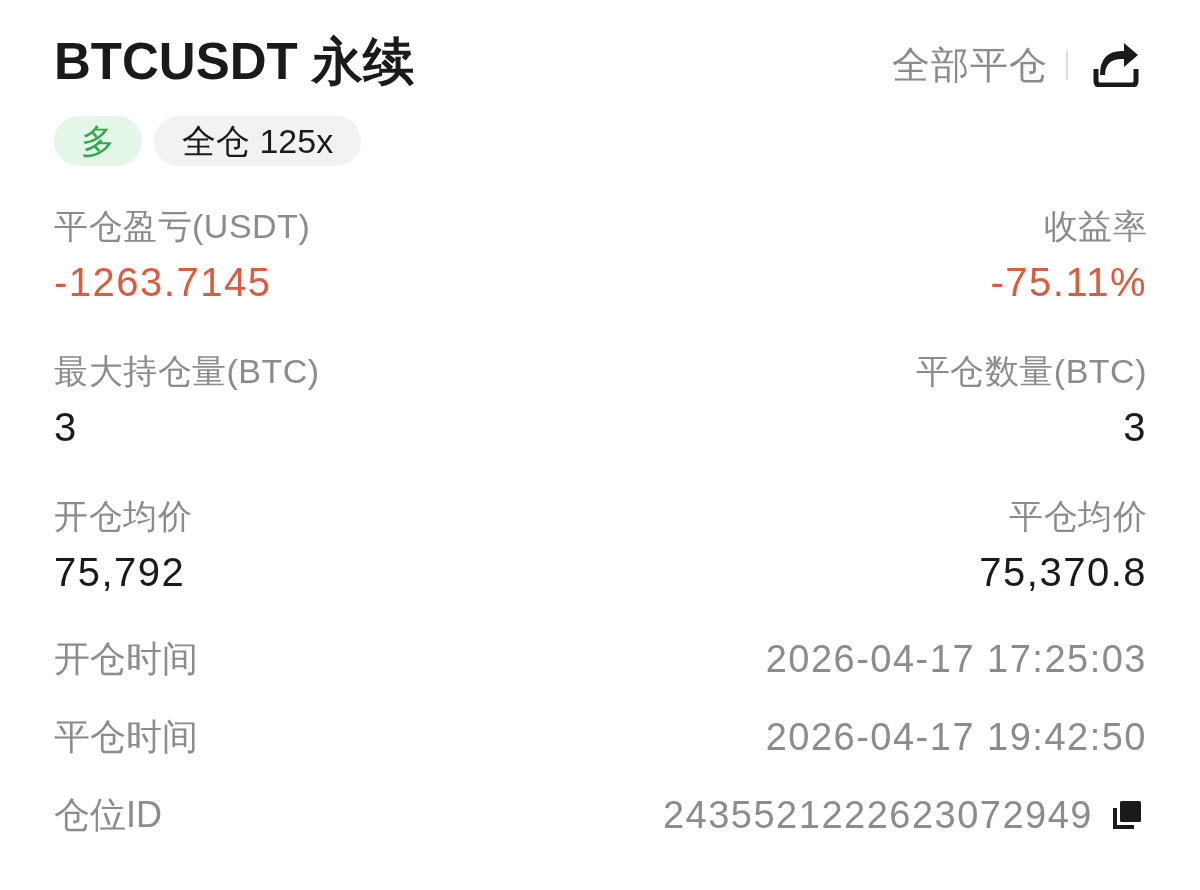 This screenshot has width=1200, height=890. Describe the element at coordinates (258, 141) in the screenshot. I see `leverage-tag: 全仓 125x` at that location.